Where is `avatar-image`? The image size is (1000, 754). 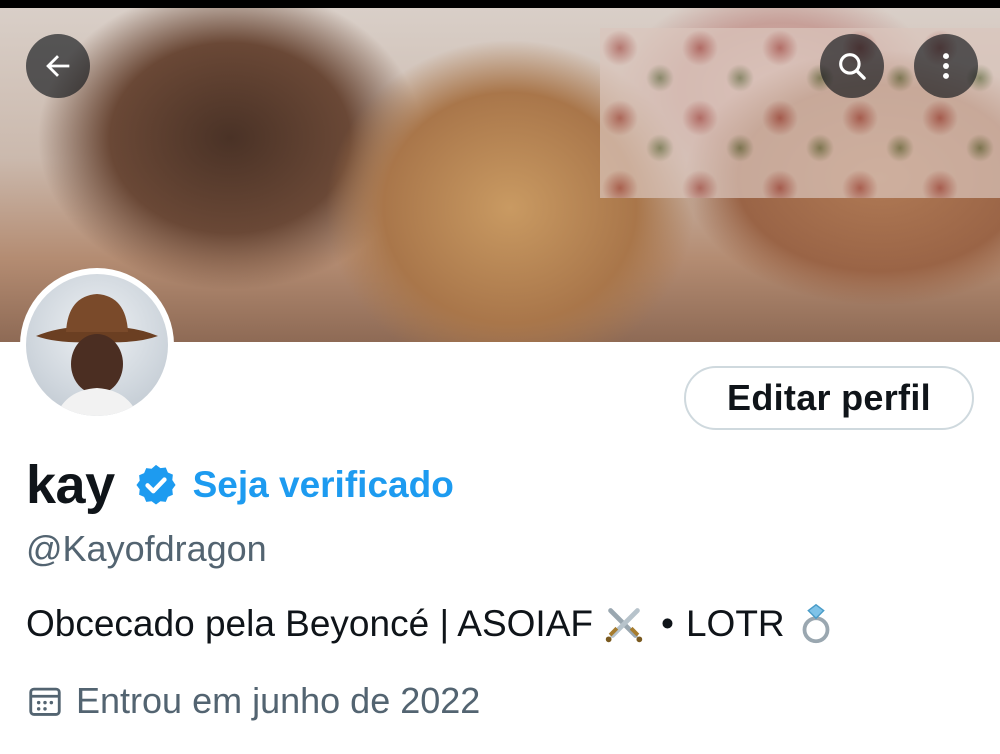 avatar-image is located at coordinates (97, 345).